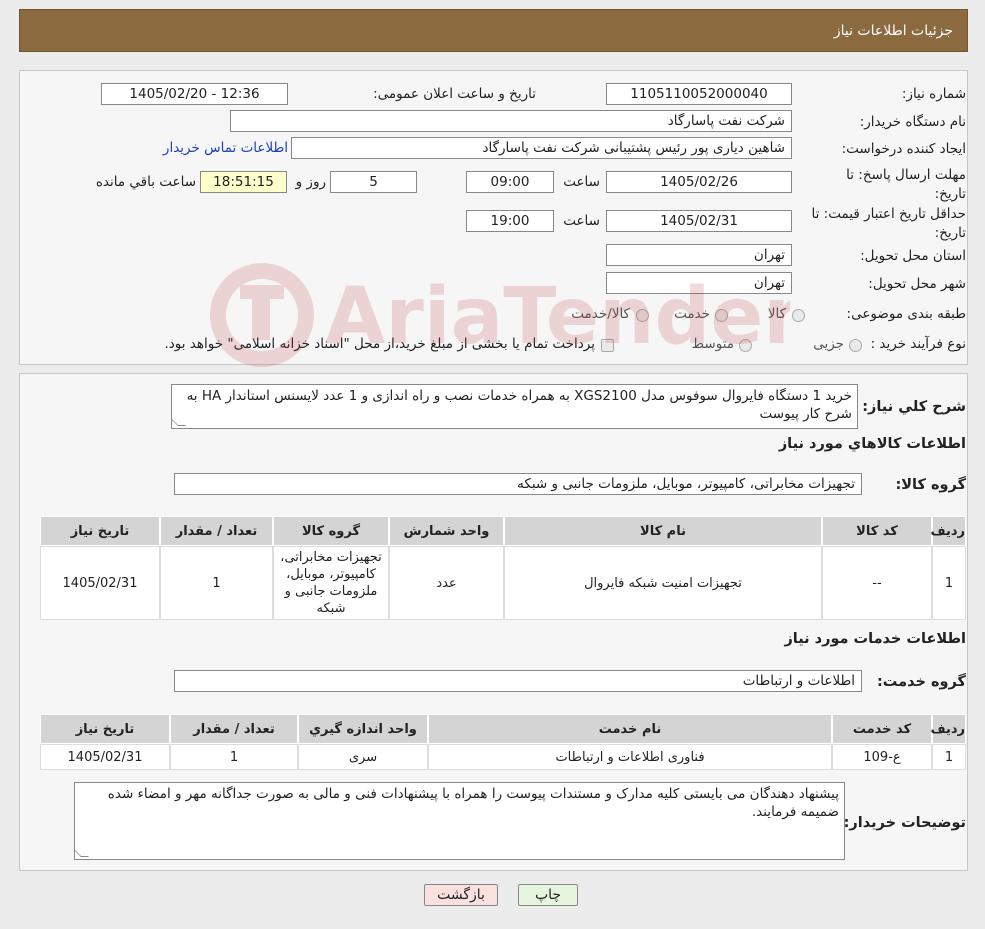 This screenshot has width=985, height=929. What do you see at coordinates (930, 485) in the screenshot?
I see `goods-group-label: گروه کالا:` at bounding box center [930, 485].